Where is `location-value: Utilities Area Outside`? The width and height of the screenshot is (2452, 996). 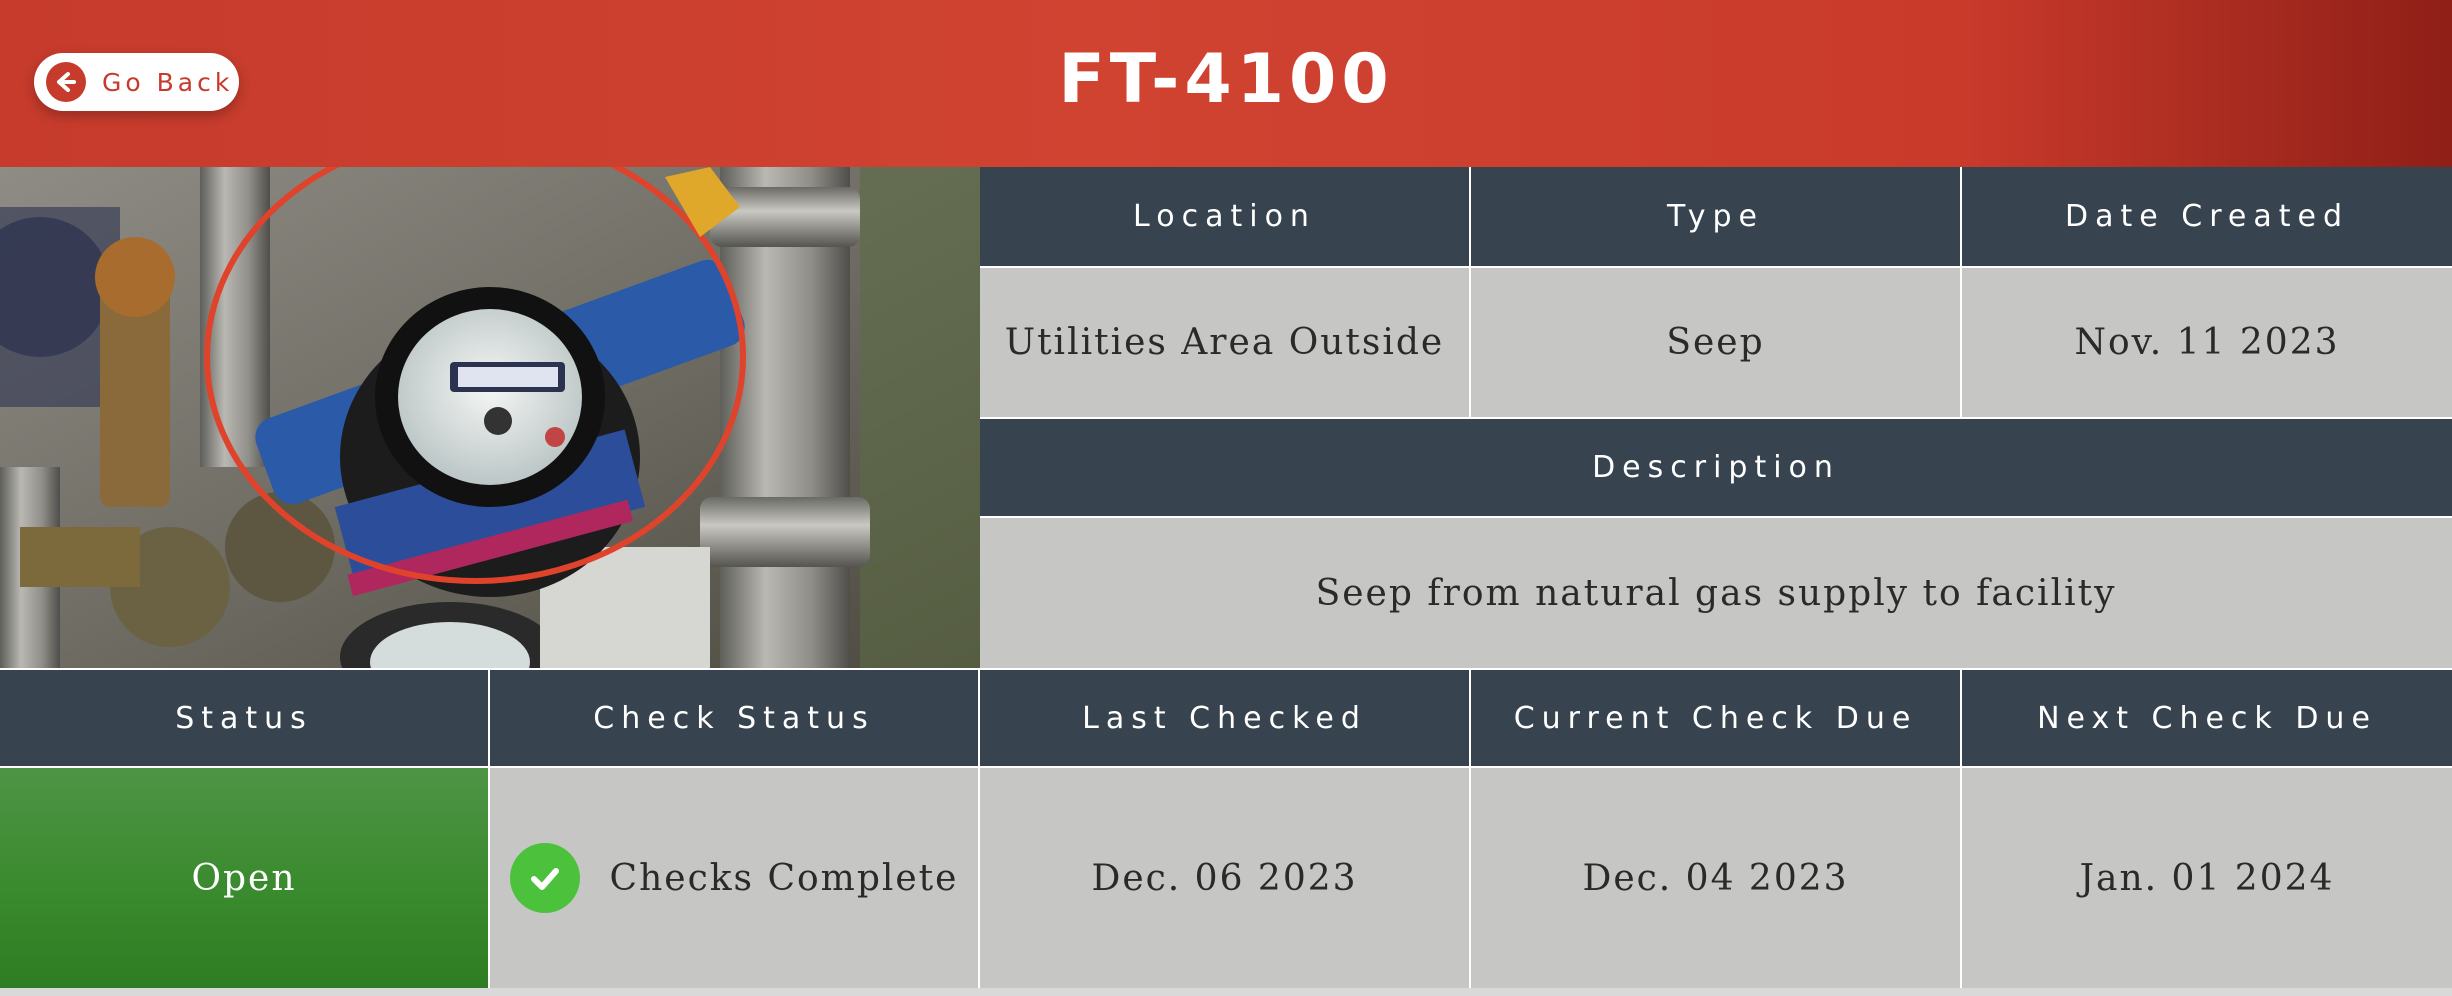 location-value: Utilities Area Outside is located at coordinates (1225, 343).